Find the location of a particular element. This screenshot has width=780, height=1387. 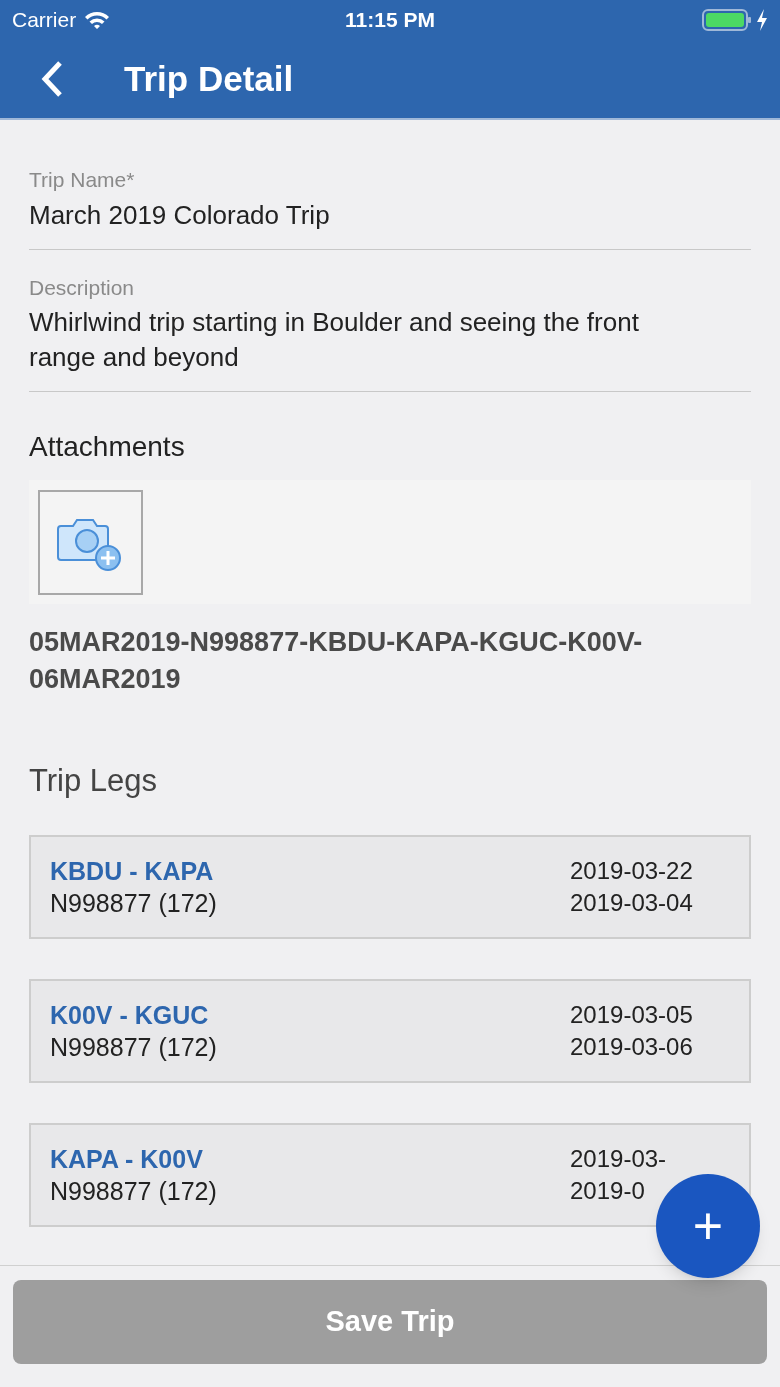

add-photo-button is located at coordinates (90, 542).